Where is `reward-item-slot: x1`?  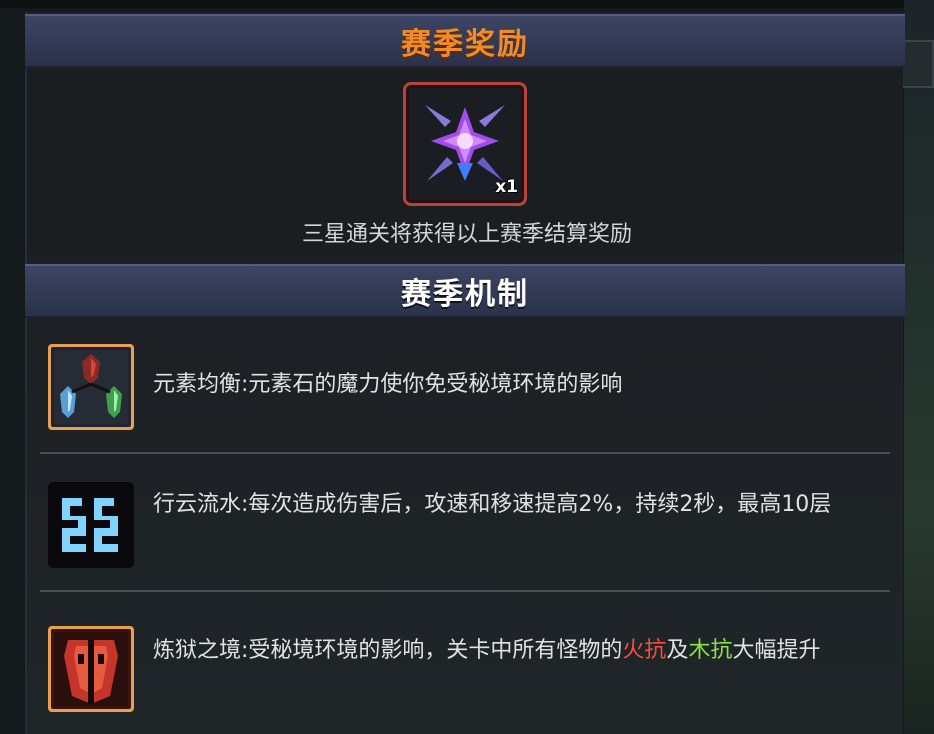
reward-item-slot: x1 is located at coordinates (465, 144).